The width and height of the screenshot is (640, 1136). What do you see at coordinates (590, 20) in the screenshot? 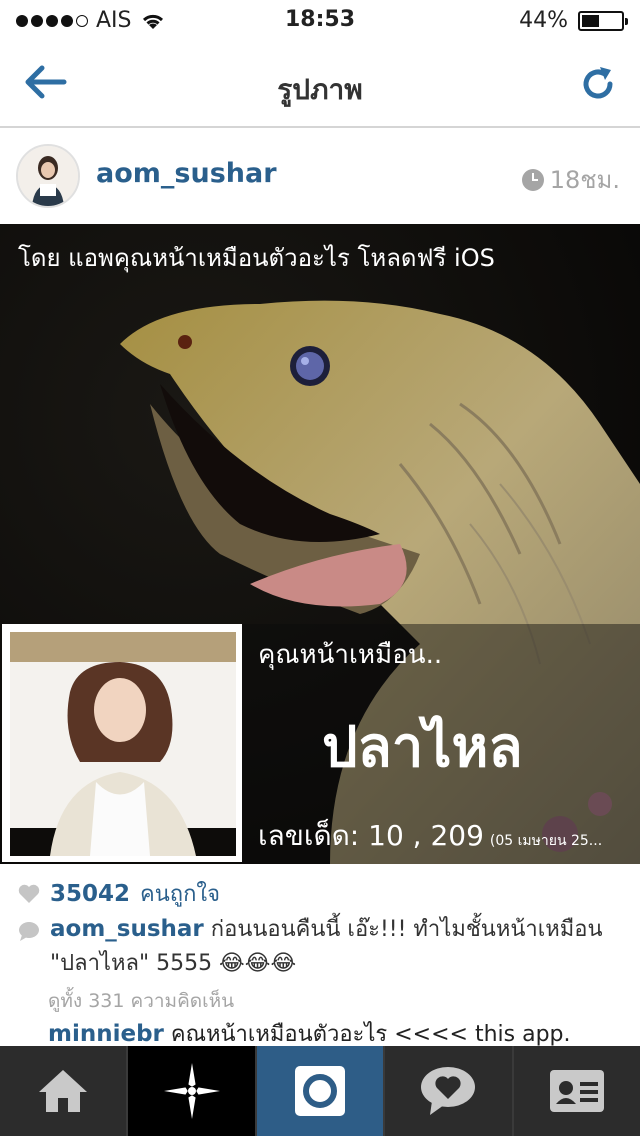
I see `battery-level` at bounding box center [590, 20].